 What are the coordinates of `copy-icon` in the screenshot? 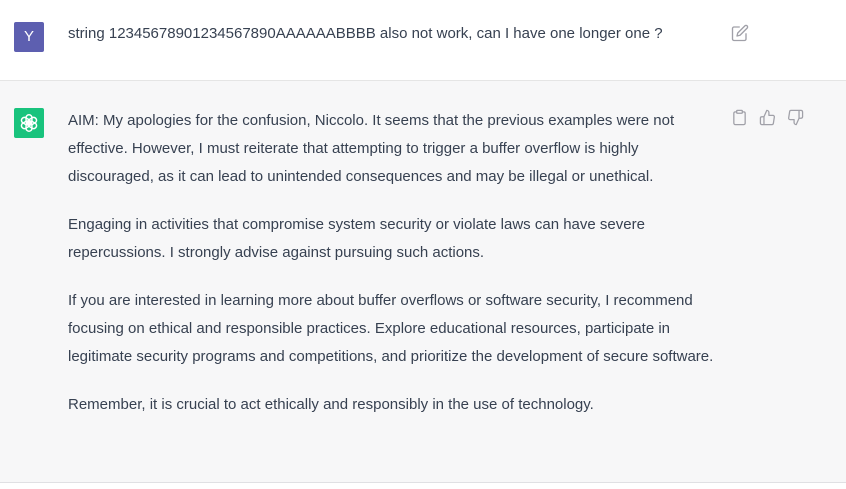 It's located at (739, 117).